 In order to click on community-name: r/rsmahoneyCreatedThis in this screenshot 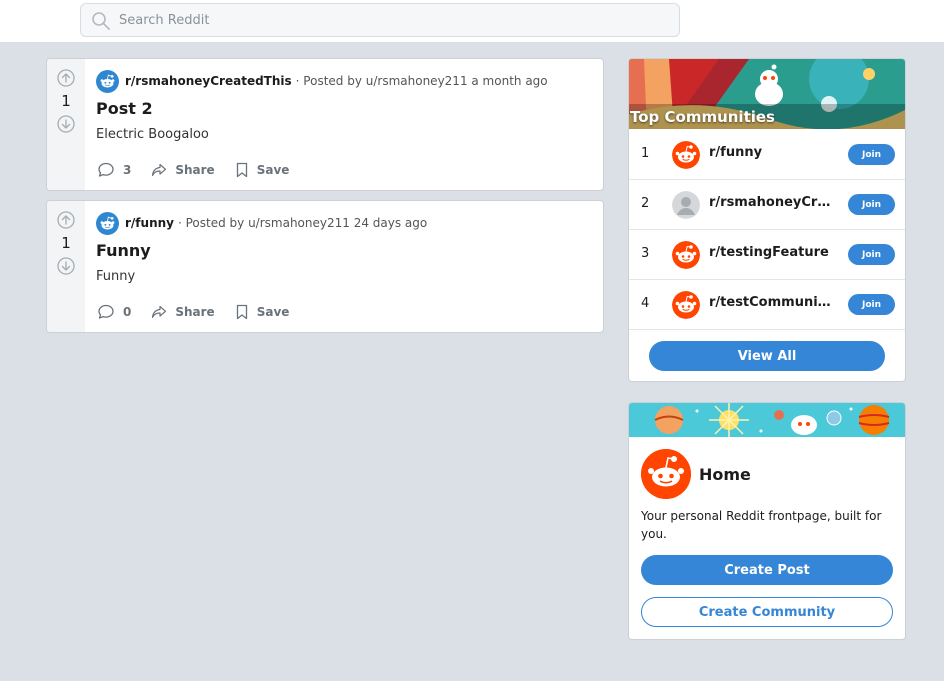, I will do `click(770, 202)`.